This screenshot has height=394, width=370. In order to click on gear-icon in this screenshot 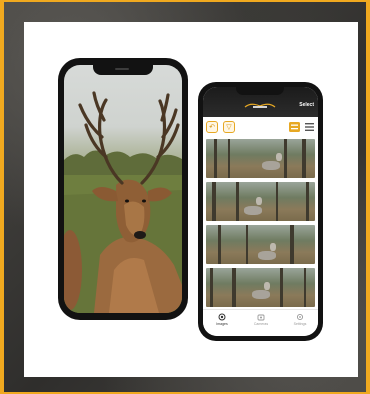, I will do `click(300, 317)`.